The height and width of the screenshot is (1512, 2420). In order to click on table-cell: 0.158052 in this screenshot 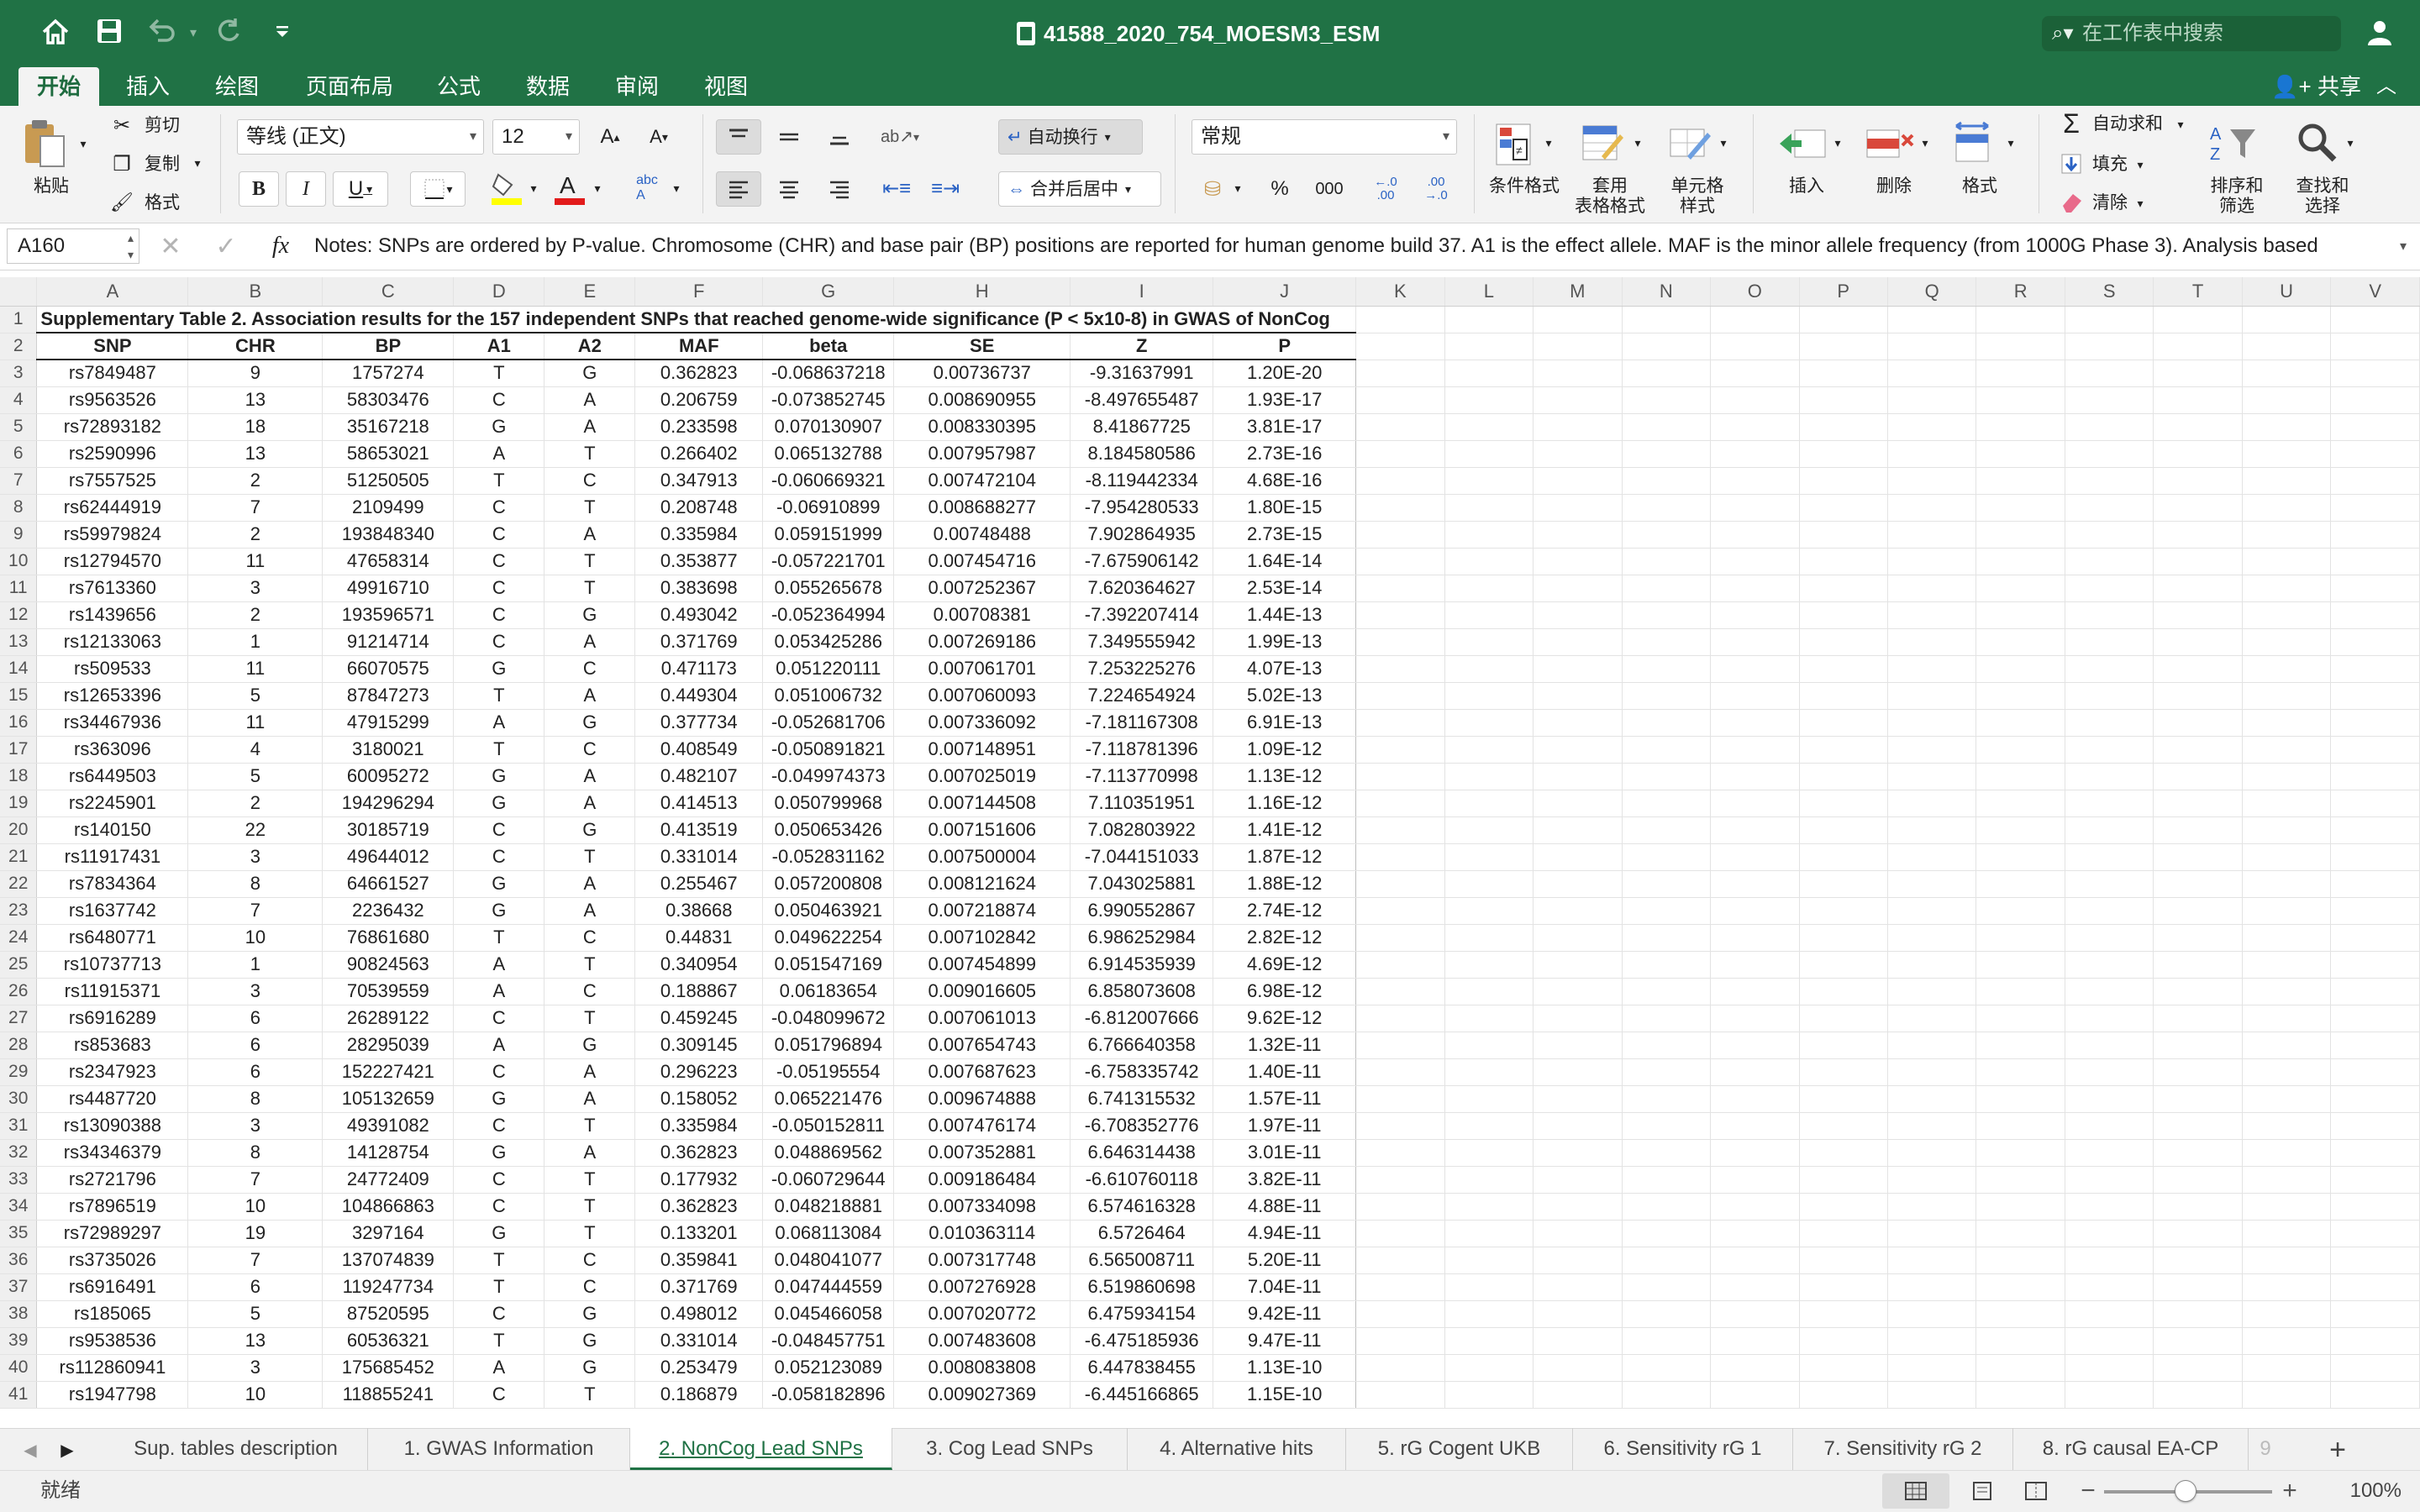, I will do `click(699, 1099)`.